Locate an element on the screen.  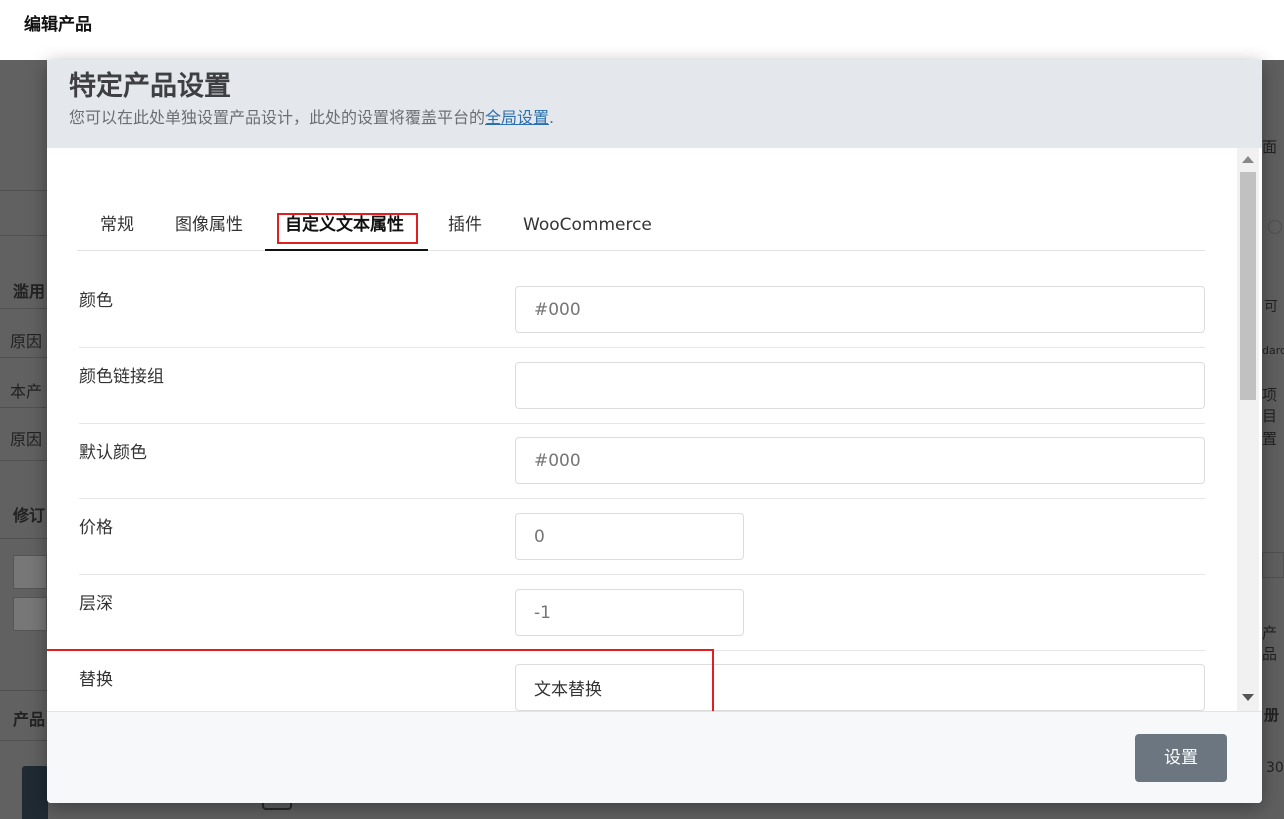
default-color-input is located at coordinates (860, 460).